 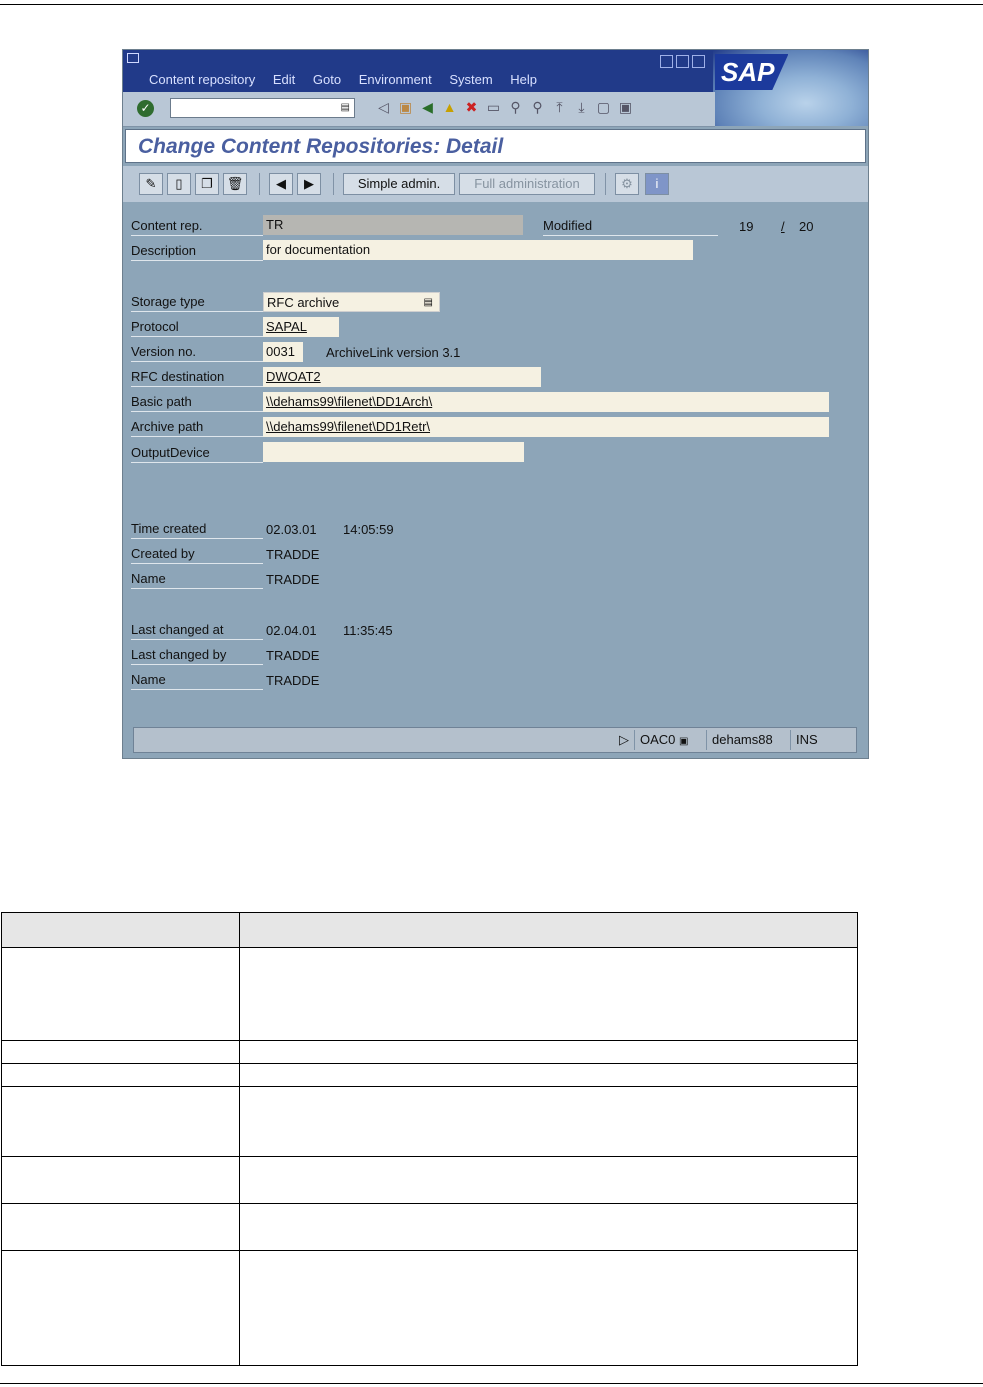 I want to click on time-created-date: 02.03.01, so click(x=291, y=529).